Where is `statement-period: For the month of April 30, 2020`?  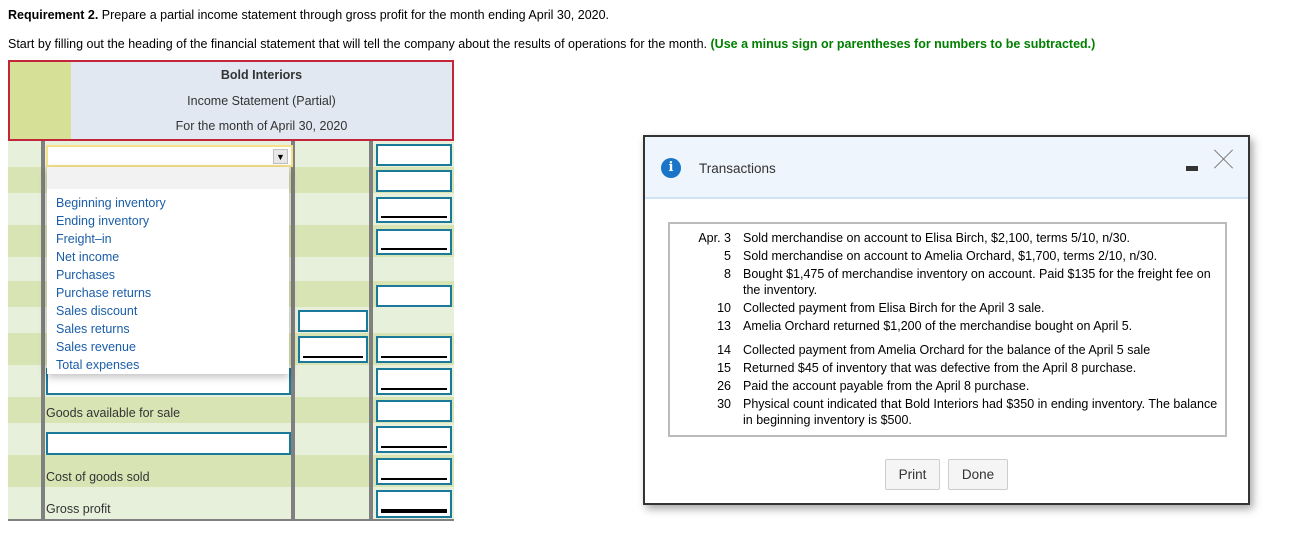
statement-period: For the month of April 30, 2020 is located at coordinates (261, 126).